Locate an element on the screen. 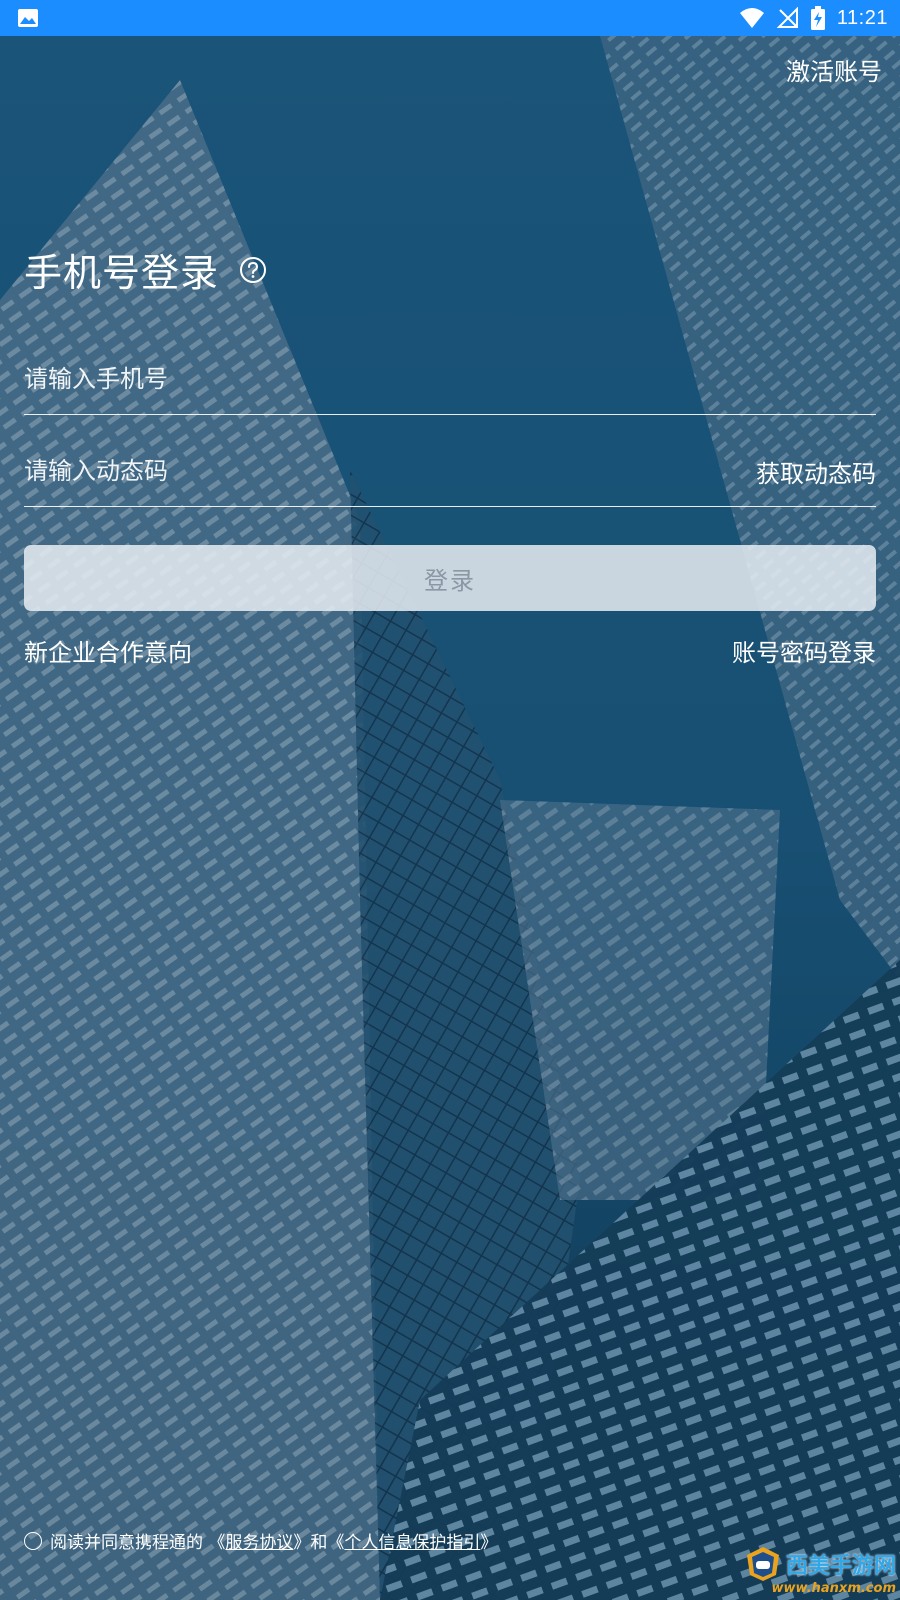 The height and width of the screenshot is (1600, 900). agreement-middle: 》和《 is located at coordinates (319, 1543).